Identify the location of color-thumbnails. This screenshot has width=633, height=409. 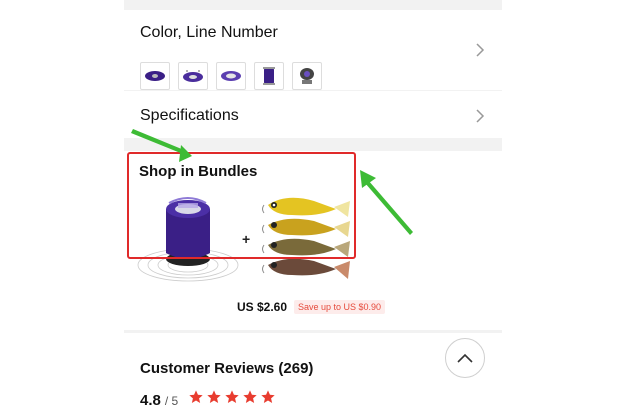
(231, 76).